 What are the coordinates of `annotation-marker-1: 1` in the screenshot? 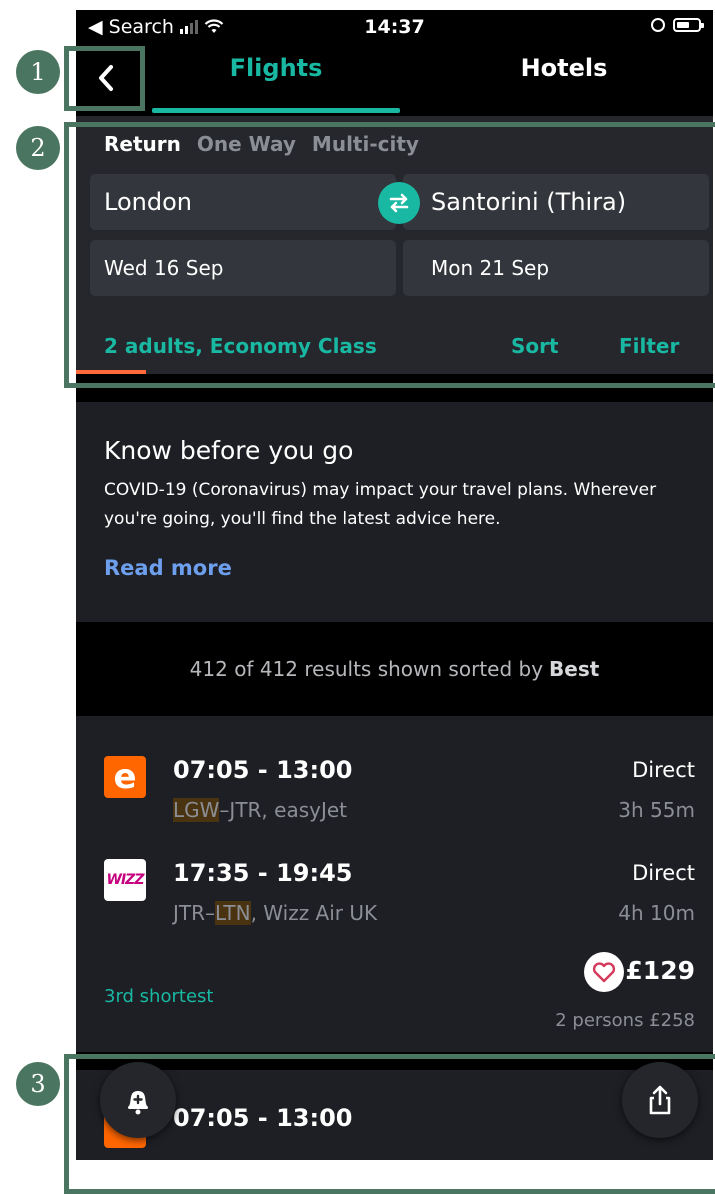 It's located at (38, 72).